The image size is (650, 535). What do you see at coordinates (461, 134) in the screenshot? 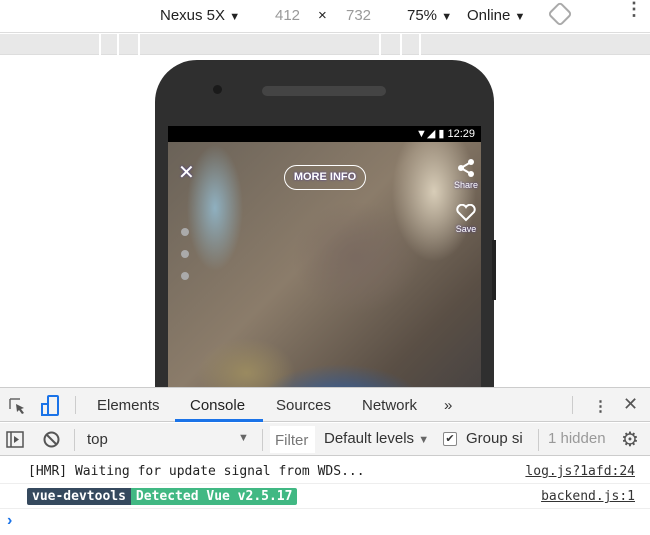
I see `status-time: 12:29` at bounding box center [461, 134].